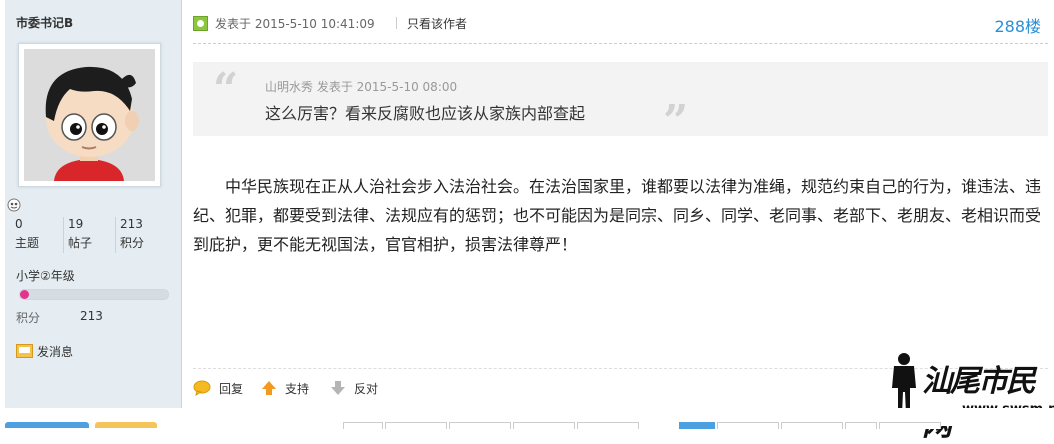  I want to click on stat-threads-value: 0, so click(19, 224).